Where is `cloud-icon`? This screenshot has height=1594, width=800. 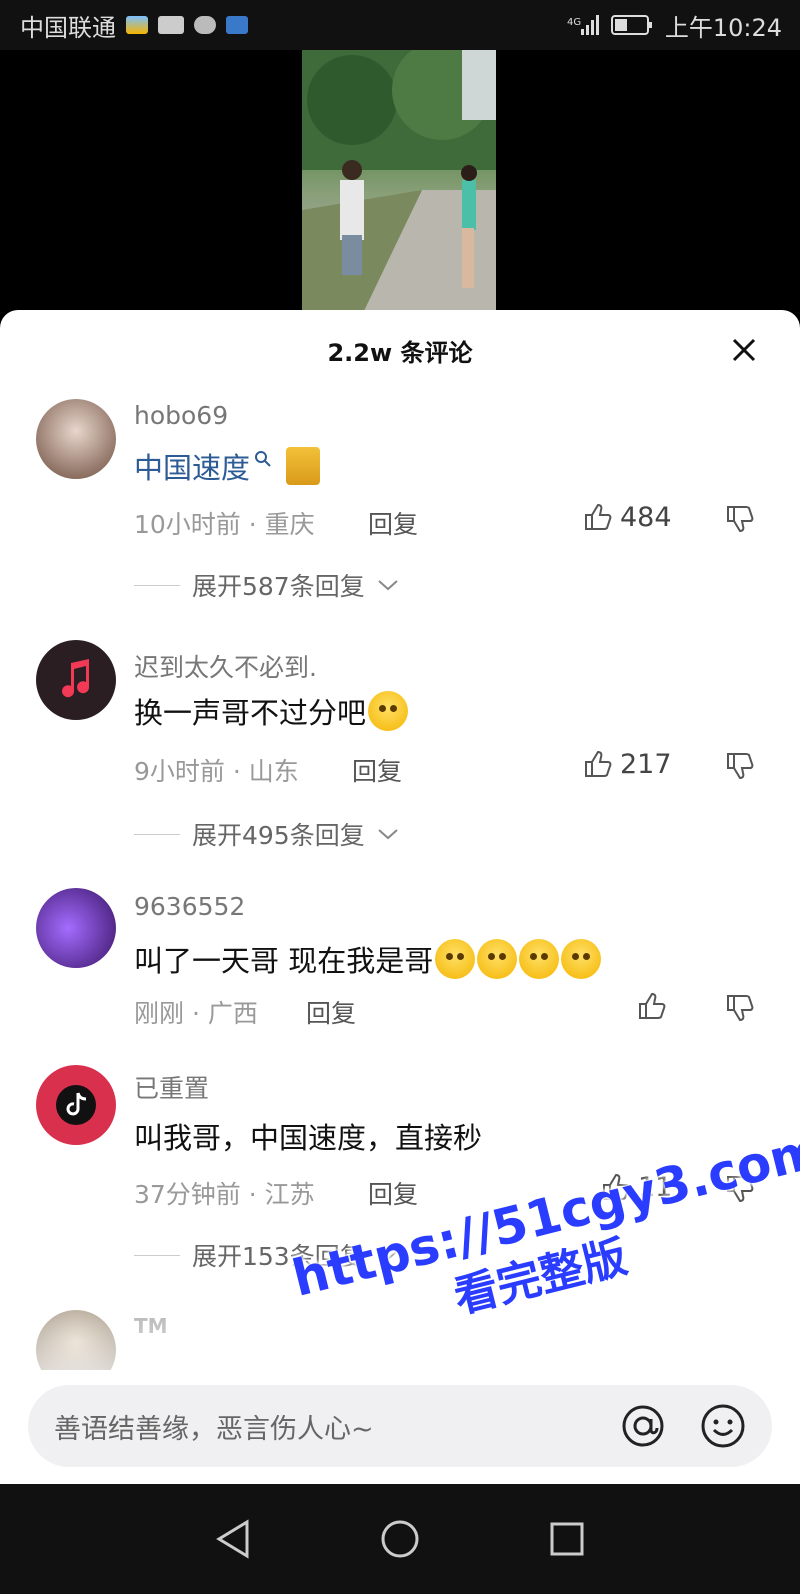 cloud-icon is located at coordinates (205, 25).